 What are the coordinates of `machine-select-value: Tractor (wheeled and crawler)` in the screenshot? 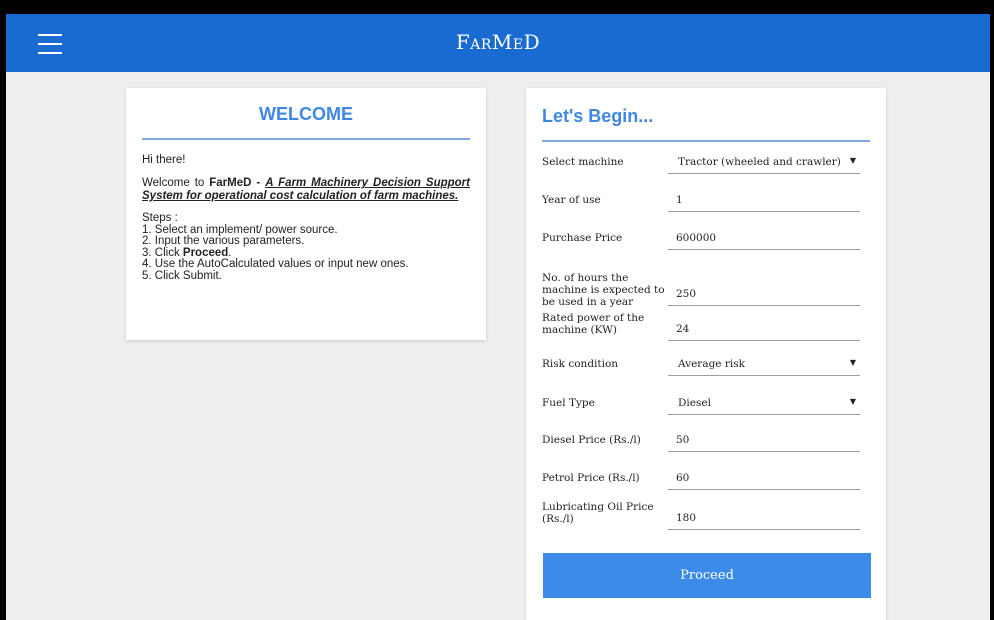 It's located at (759, 162).